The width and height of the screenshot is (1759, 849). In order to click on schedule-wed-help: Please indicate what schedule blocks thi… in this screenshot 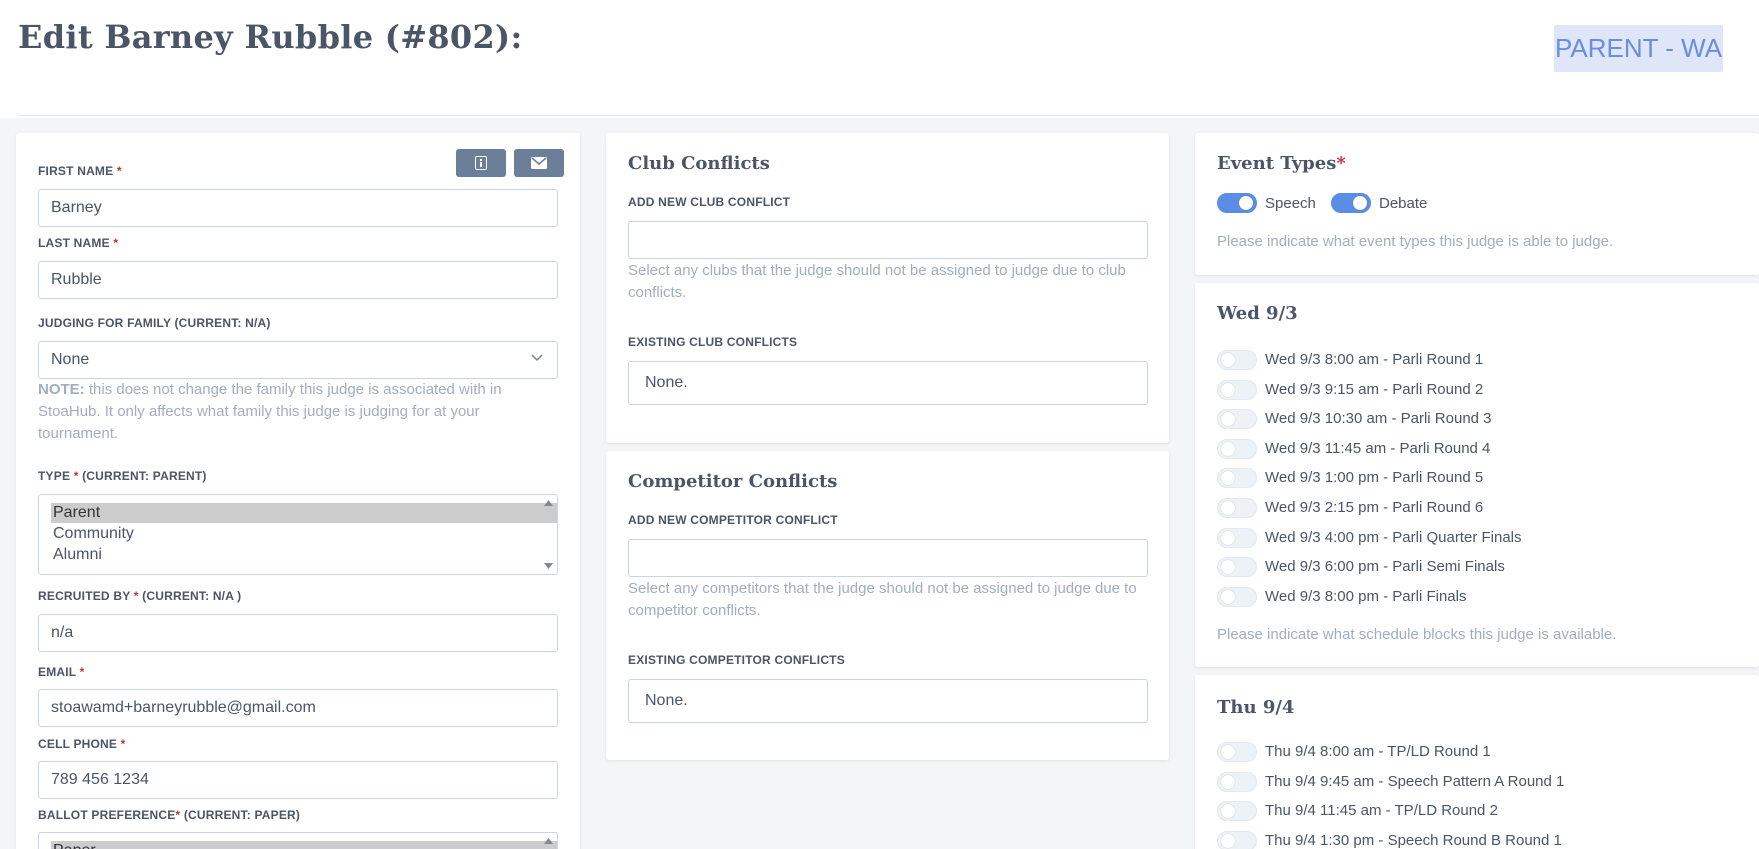, I will do `click(1417, 634)`.